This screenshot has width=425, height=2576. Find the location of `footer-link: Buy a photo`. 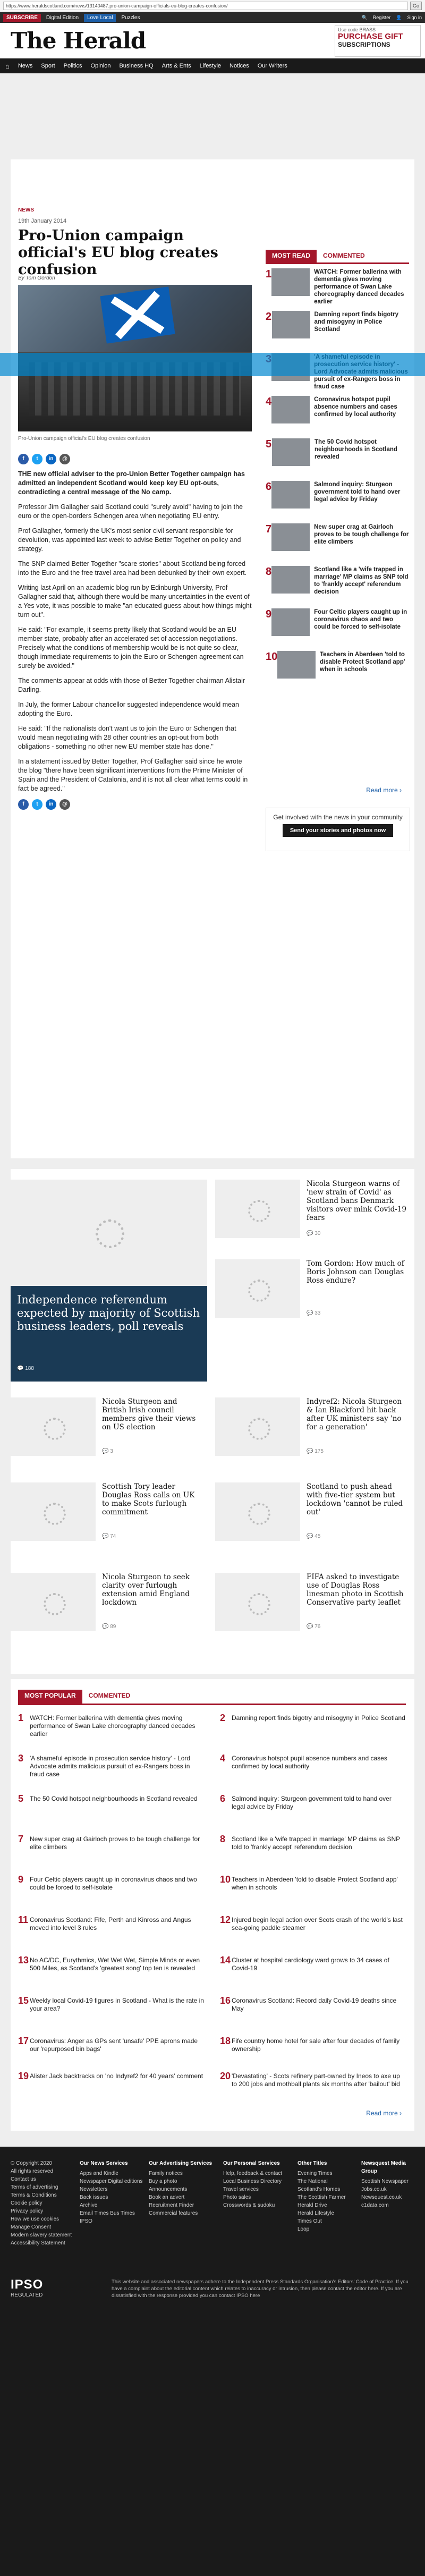

footer-link: Buy a photo is located at coordinates (180, 2181).